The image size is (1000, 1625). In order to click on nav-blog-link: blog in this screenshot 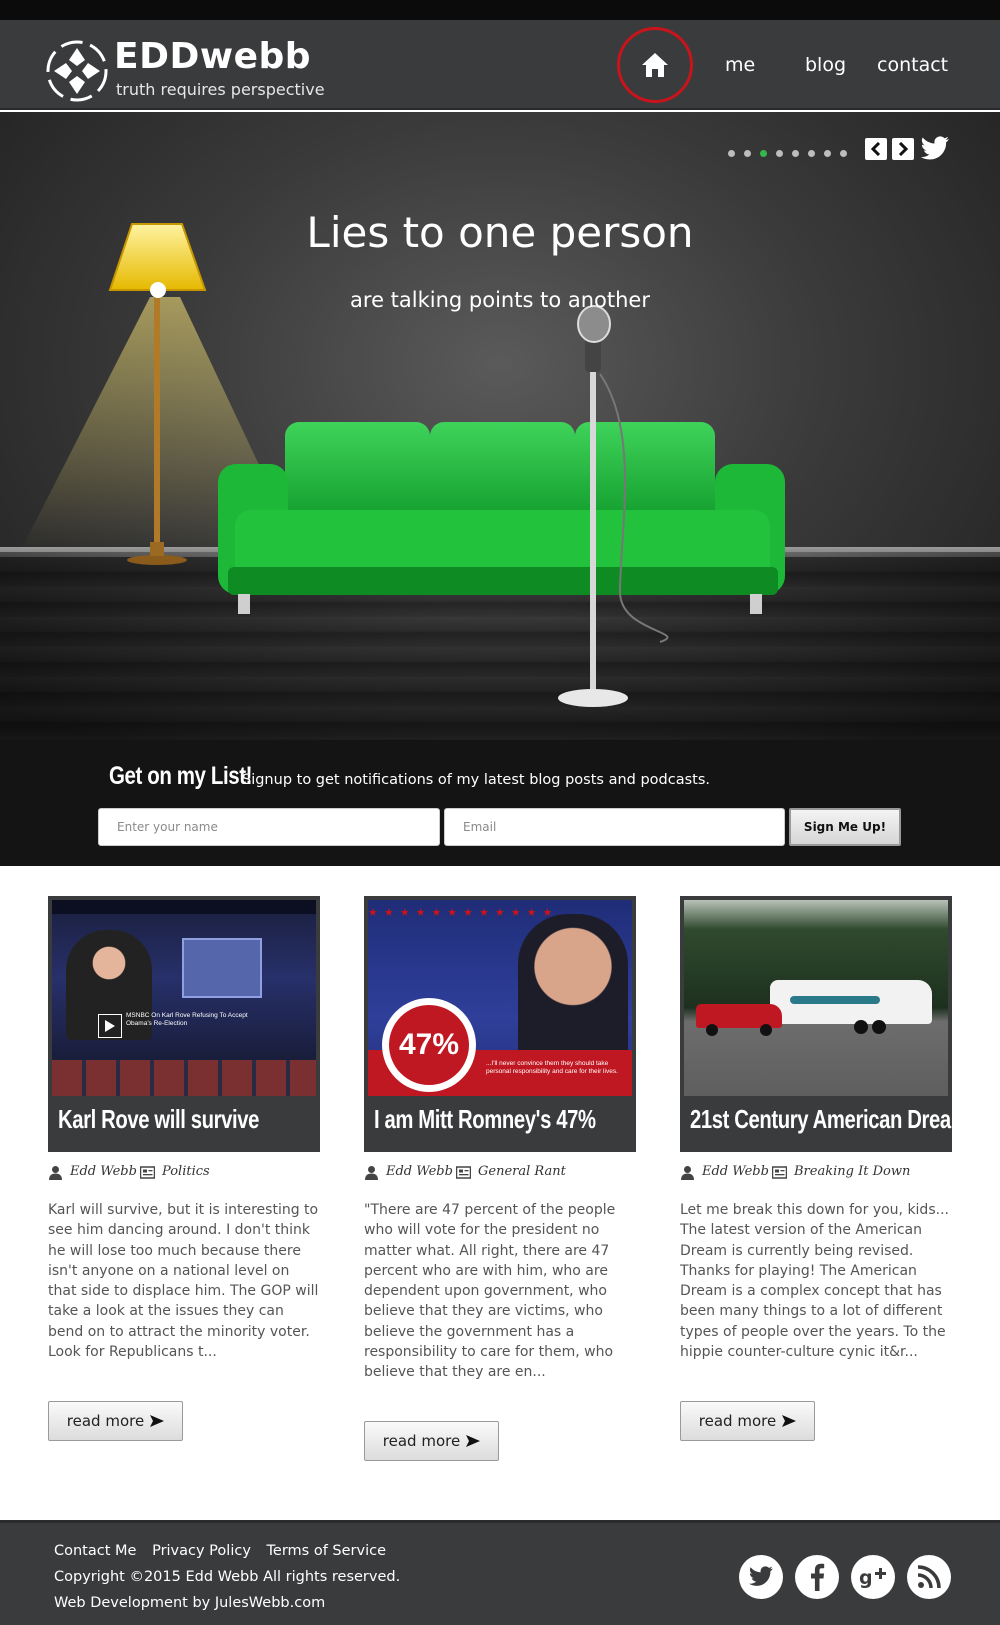, I will do `click(825, 65)`.